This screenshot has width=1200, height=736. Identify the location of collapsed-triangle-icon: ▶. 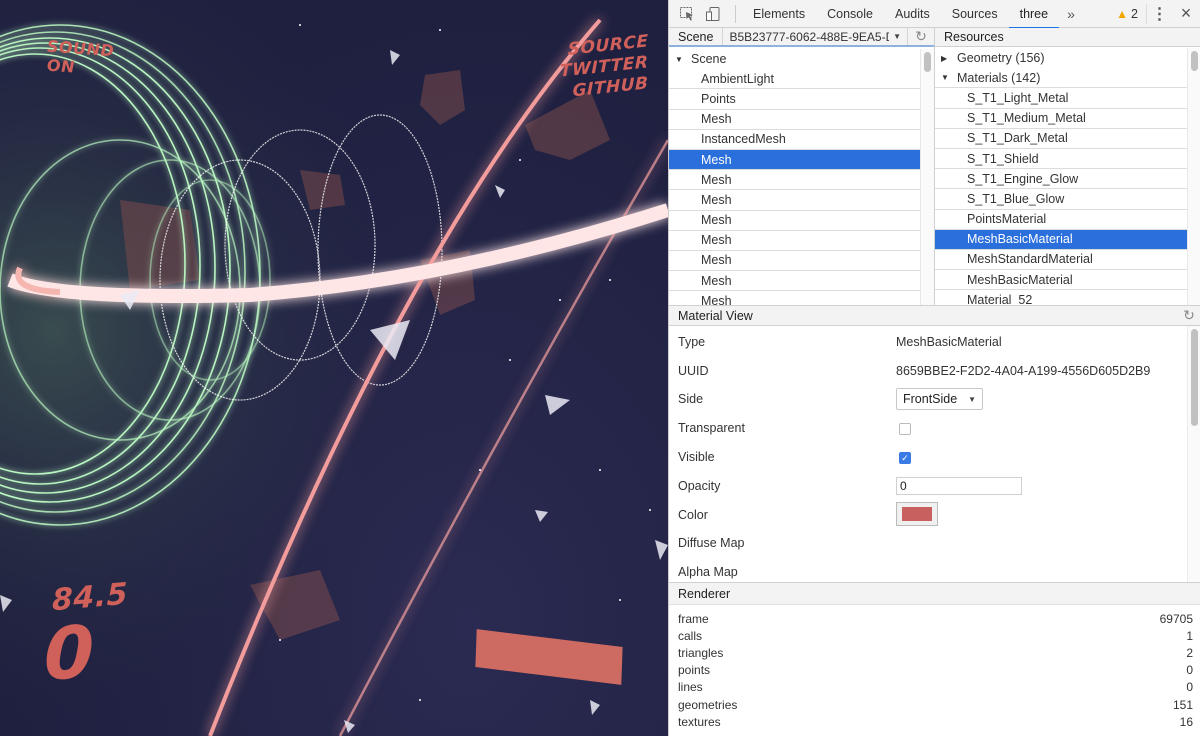
(949, 58).